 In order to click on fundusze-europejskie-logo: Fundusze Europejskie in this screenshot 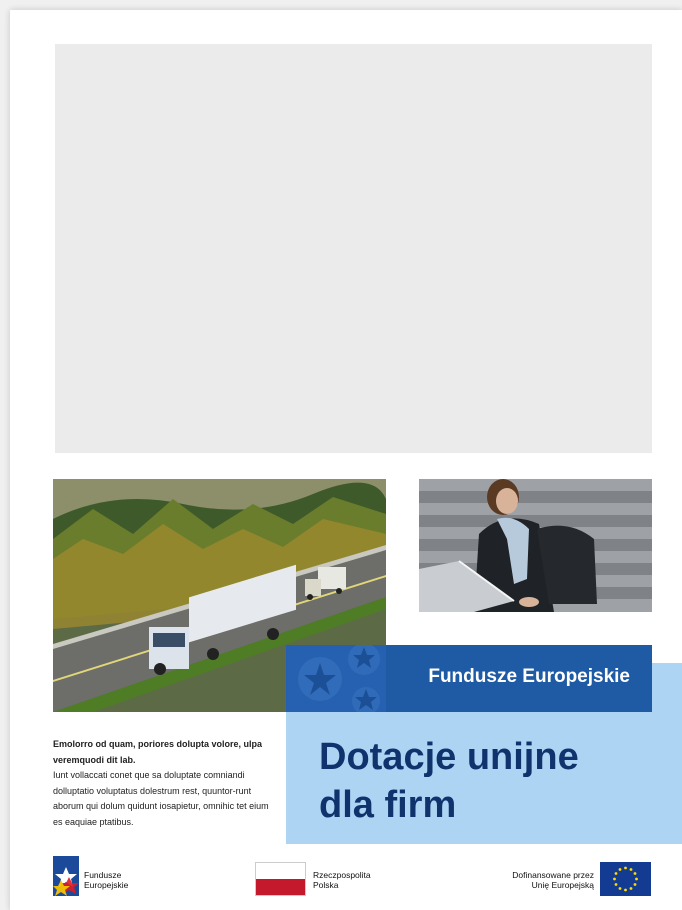, I will do `click(113, 876)`.